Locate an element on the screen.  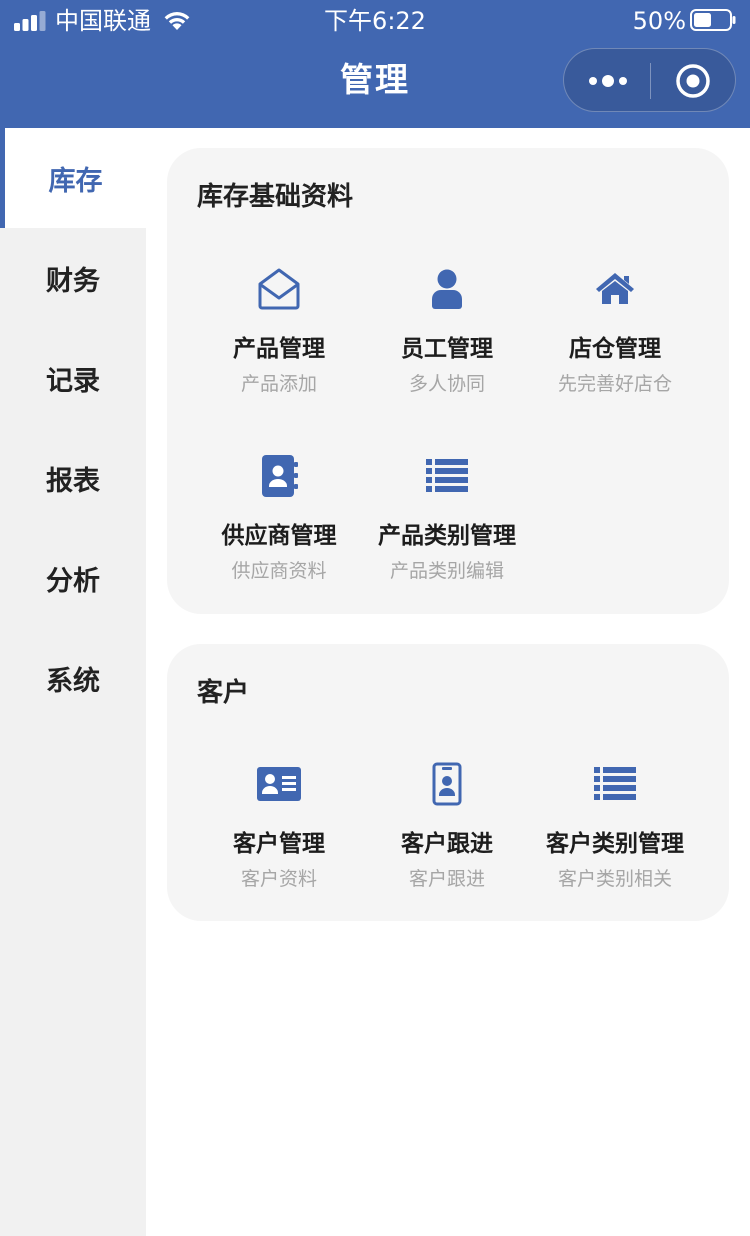
item-subtitle: 客户跟进 is located at coordinates (446, 879).